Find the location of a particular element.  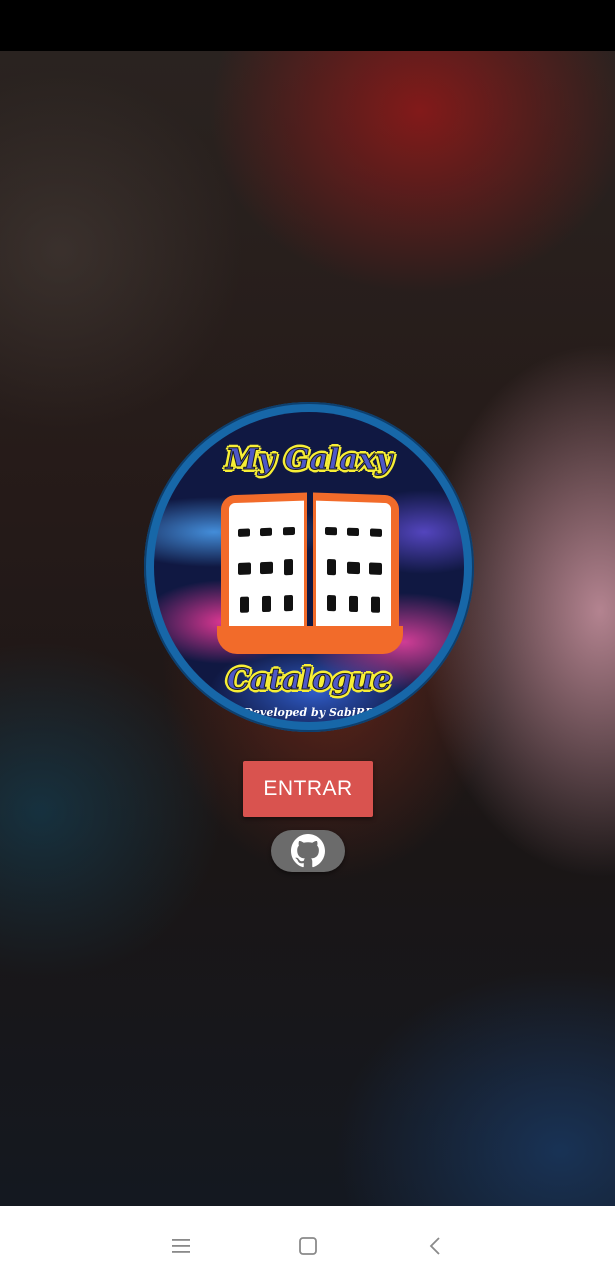

status-bar is located at coordinates (307, 25).